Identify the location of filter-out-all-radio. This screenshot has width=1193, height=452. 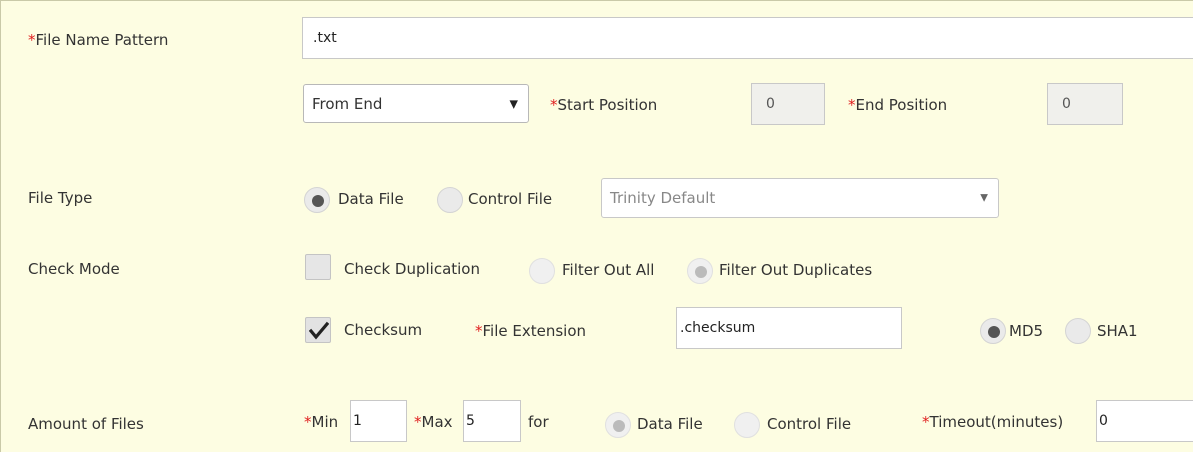
(542, 271).